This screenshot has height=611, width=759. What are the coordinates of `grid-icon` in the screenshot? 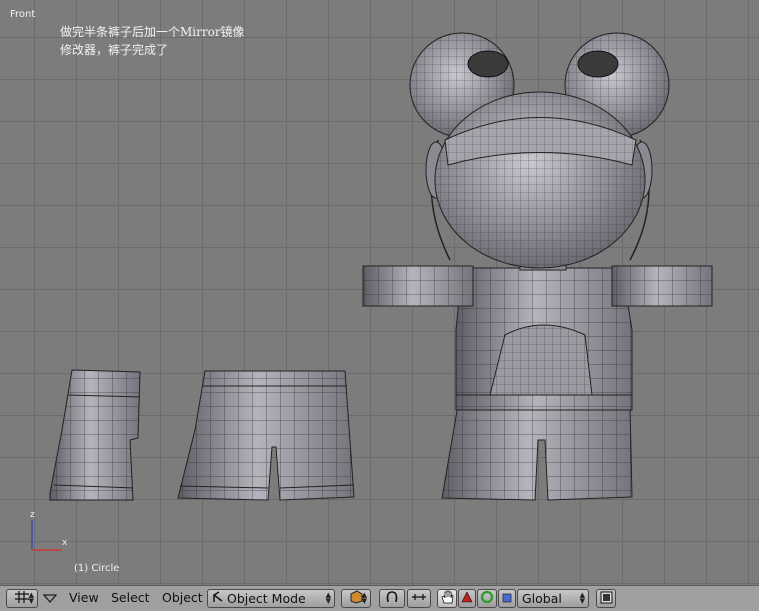 It's located at (22, 598).